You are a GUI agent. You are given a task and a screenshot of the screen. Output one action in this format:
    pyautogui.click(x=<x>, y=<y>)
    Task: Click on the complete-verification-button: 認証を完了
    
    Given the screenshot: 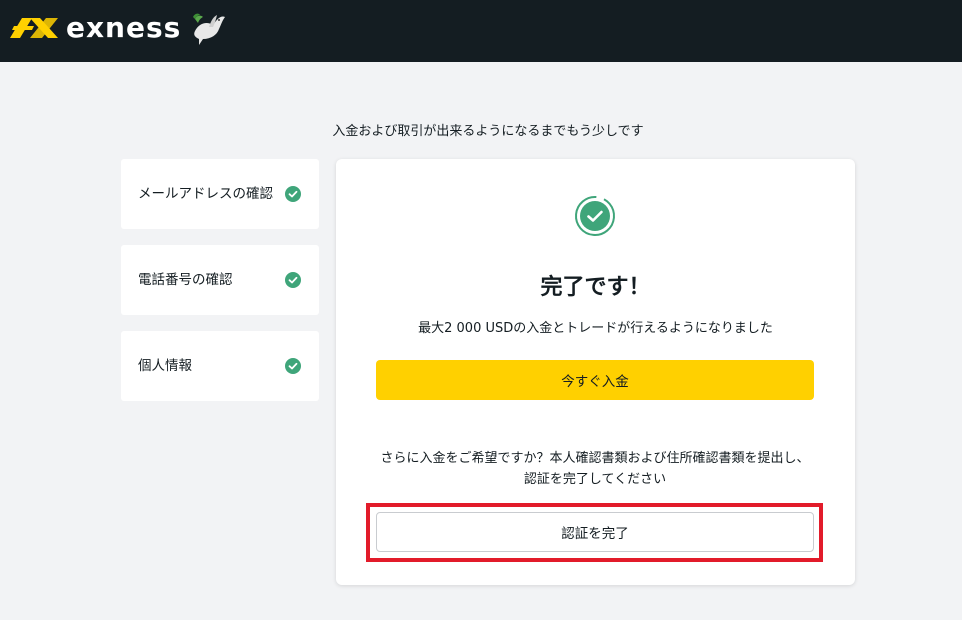 What is the action you would take?
    pyautogui.click(x=595, y=532)
    